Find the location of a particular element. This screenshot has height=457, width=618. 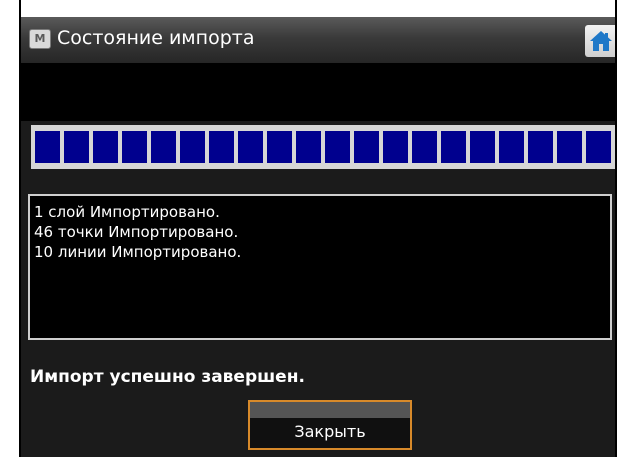

import-progress-bar is located at coordinates (323, 147).